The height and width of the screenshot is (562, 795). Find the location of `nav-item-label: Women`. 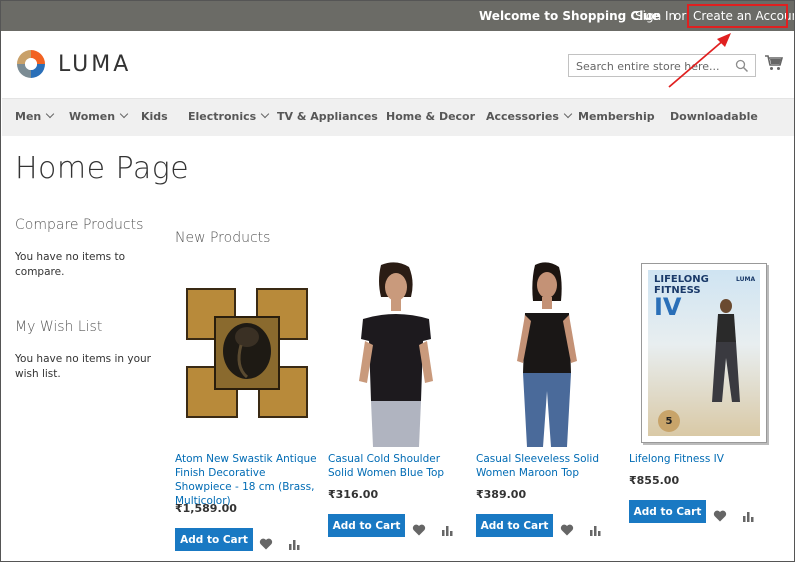

nav-item-label: Women is located at coordinates (92, 116).